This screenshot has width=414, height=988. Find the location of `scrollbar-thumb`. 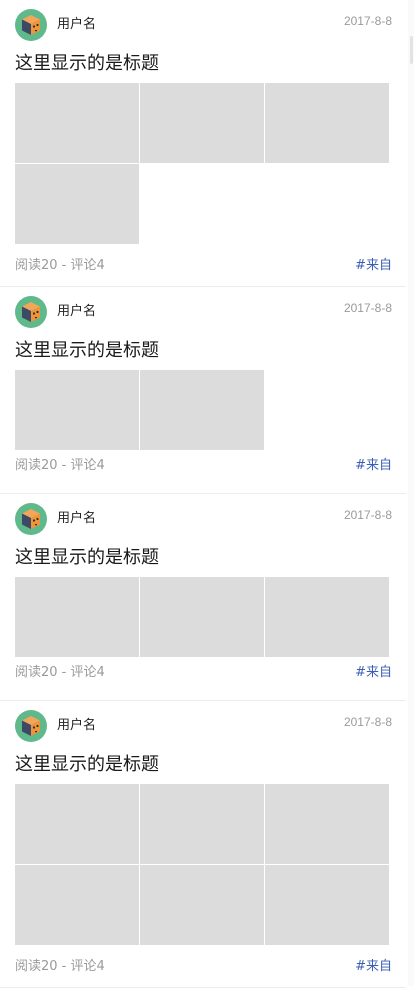

scrollbar-thumb is located at coordinates (411, 50).